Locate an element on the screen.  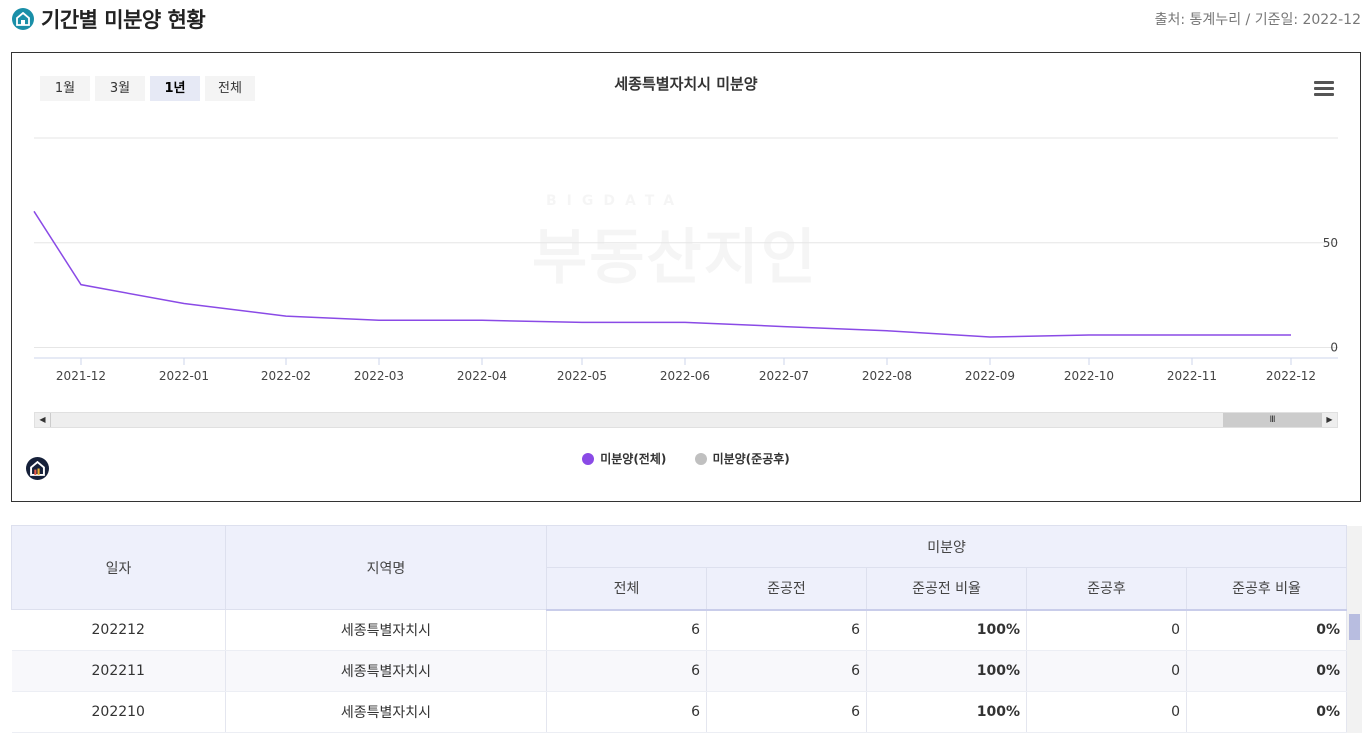
cell-date: 202212 is located at coordinates (118, 630).